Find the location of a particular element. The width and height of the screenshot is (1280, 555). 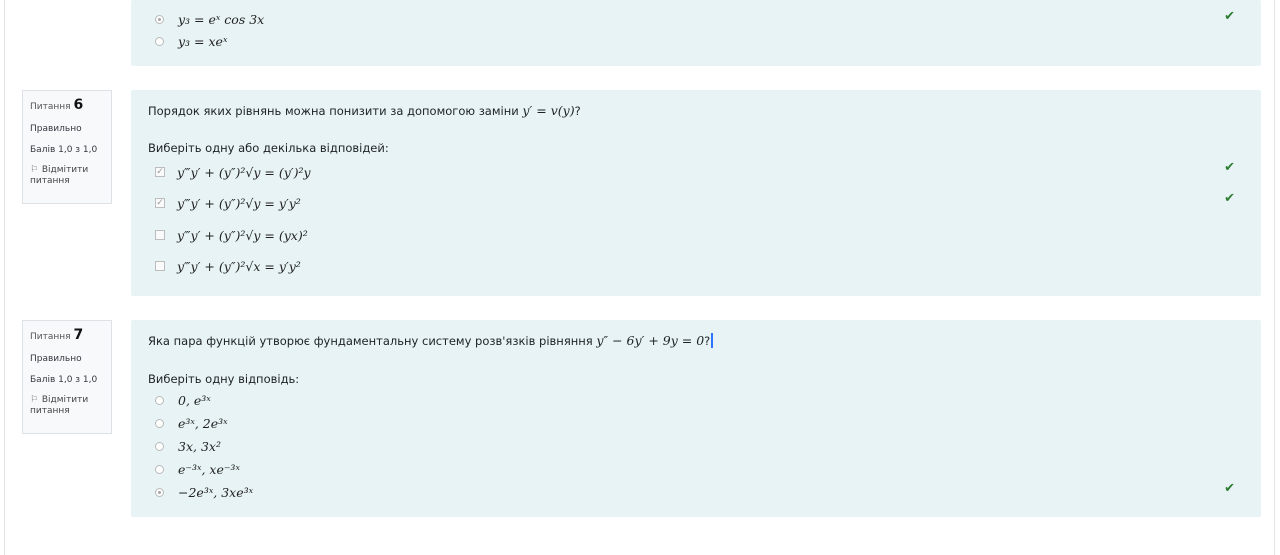

question-7-flag-label: Відмітити питання is located at coordinates (59, 406).